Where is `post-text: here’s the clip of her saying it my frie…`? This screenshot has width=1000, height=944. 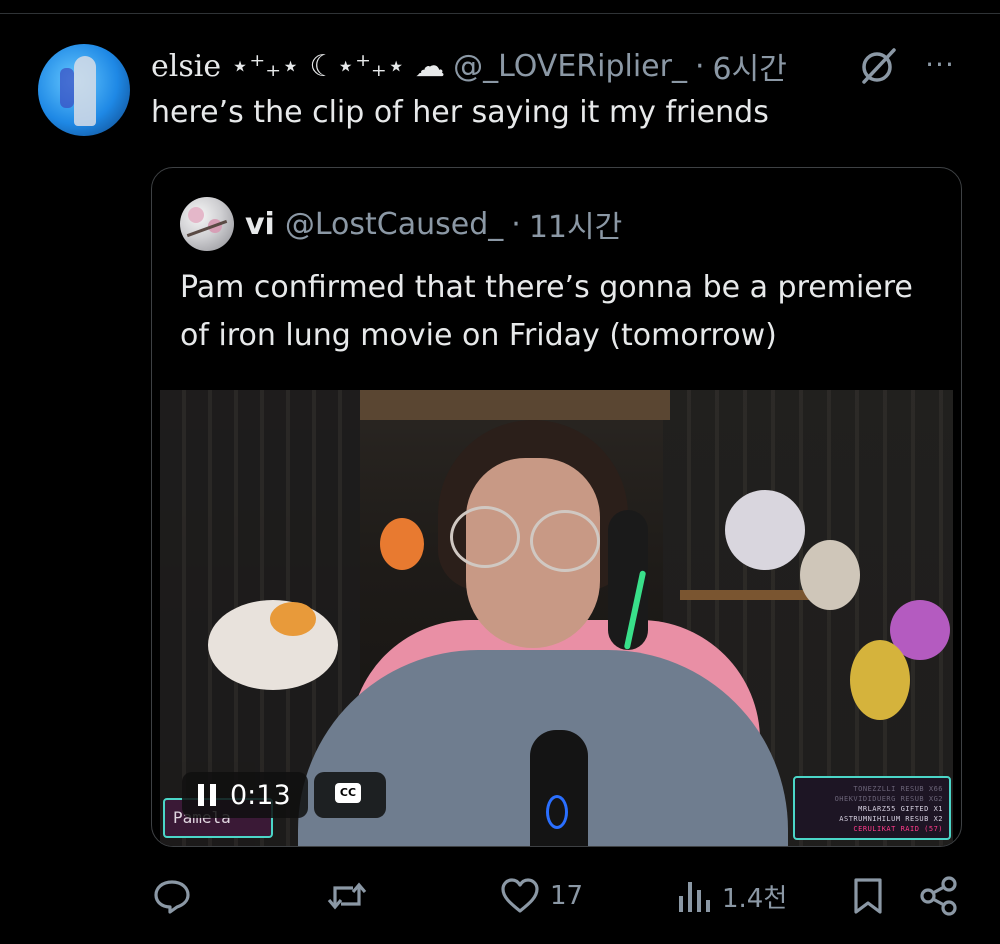
post-text: here’s the clip of her saying it my frie… is located at coordinates (460, 112).